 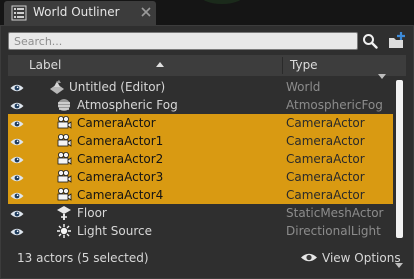 What do you see at coordinates (335, 213) in the screenshot?
I see `actor-type: StaticMeshActor` at bounding box center [335, 213].